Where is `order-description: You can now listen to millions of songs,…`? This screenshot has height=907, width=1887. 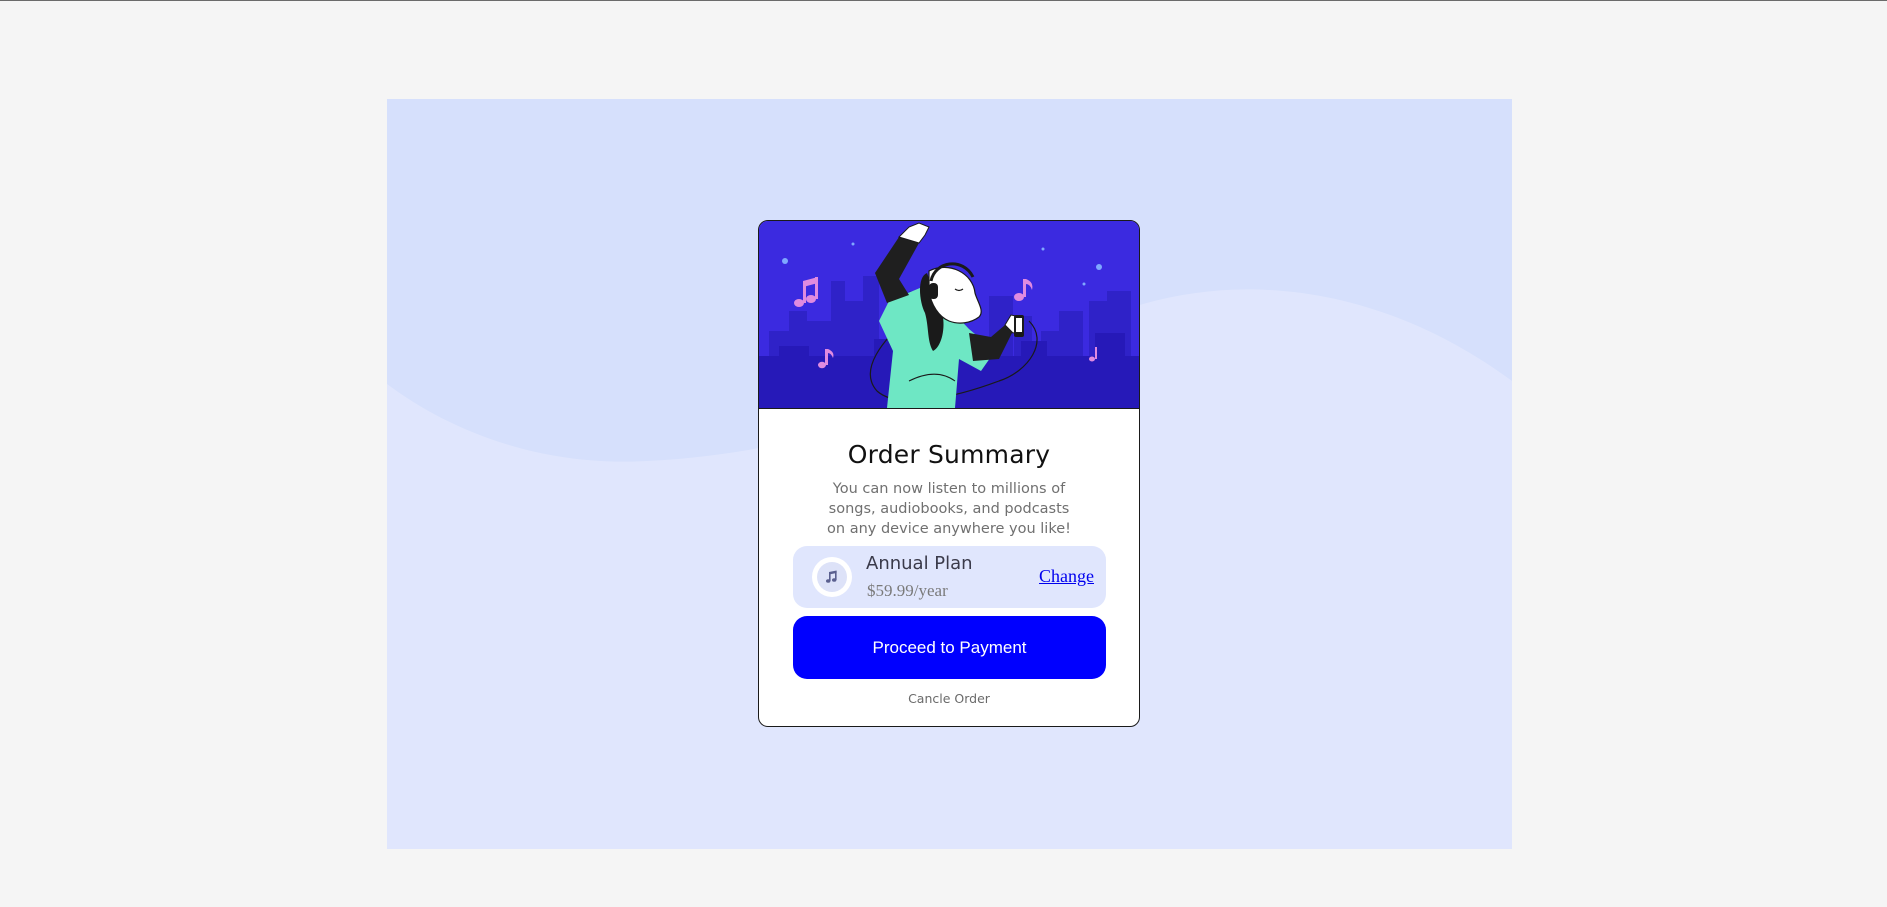 order-description: You can now listen to millions of songs,… is located at coordinates (949, 509).